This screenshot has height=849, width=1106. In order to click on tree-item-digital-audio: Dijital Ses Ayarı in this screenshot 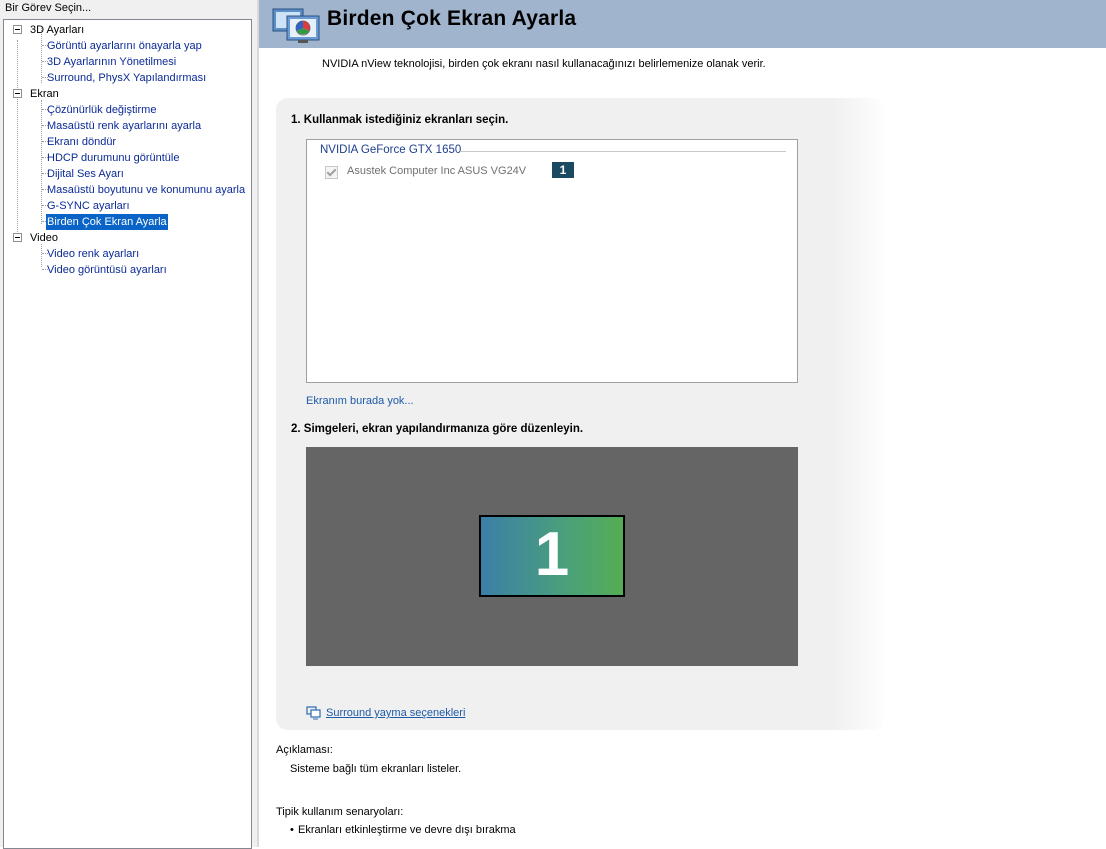, I will do `click(126, 174)`.